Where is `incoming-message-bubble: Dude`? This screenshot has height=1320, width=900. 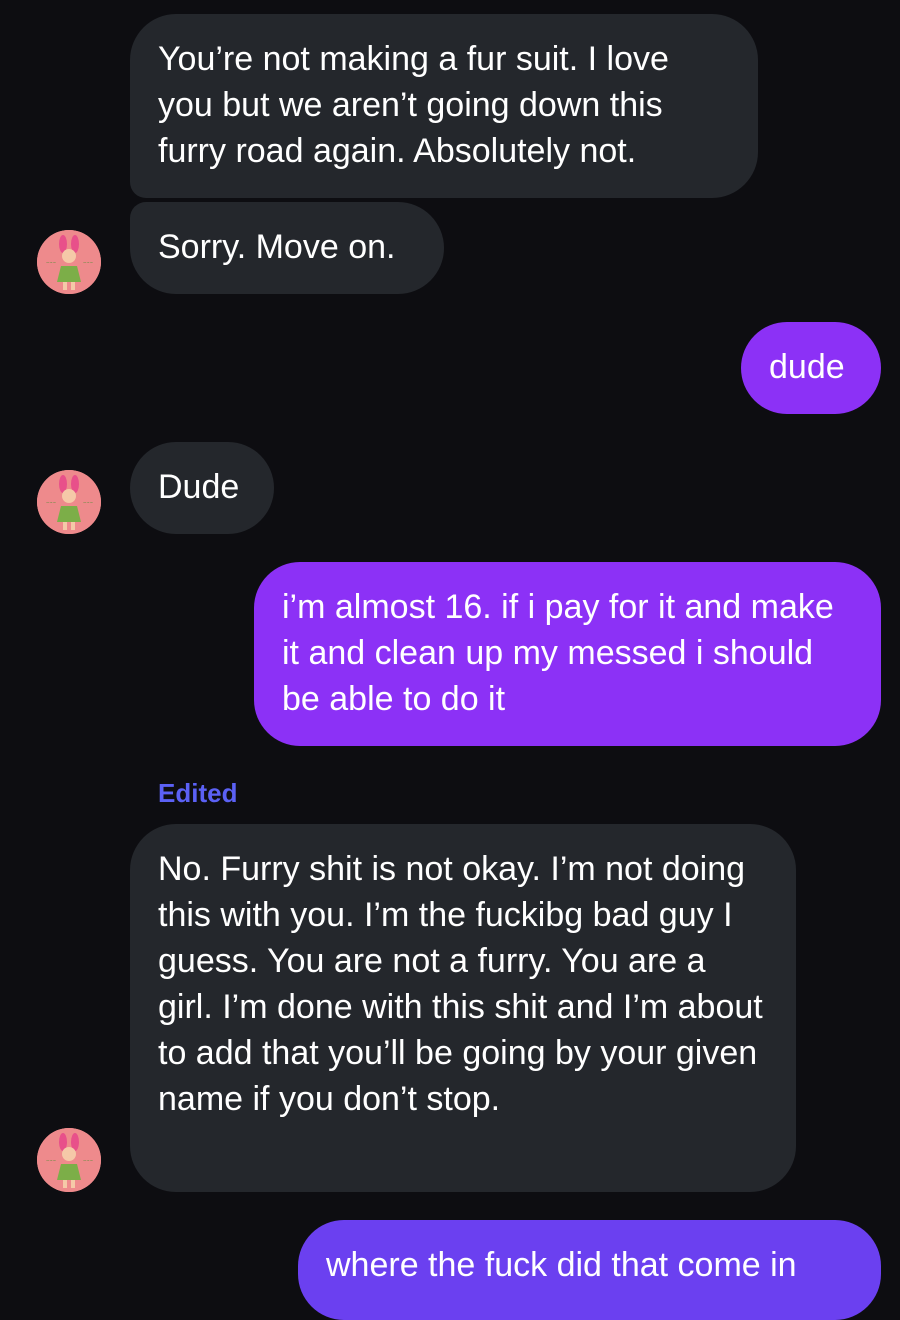
incoming-message-bubble: Dude is located at coordinates (202, 488).